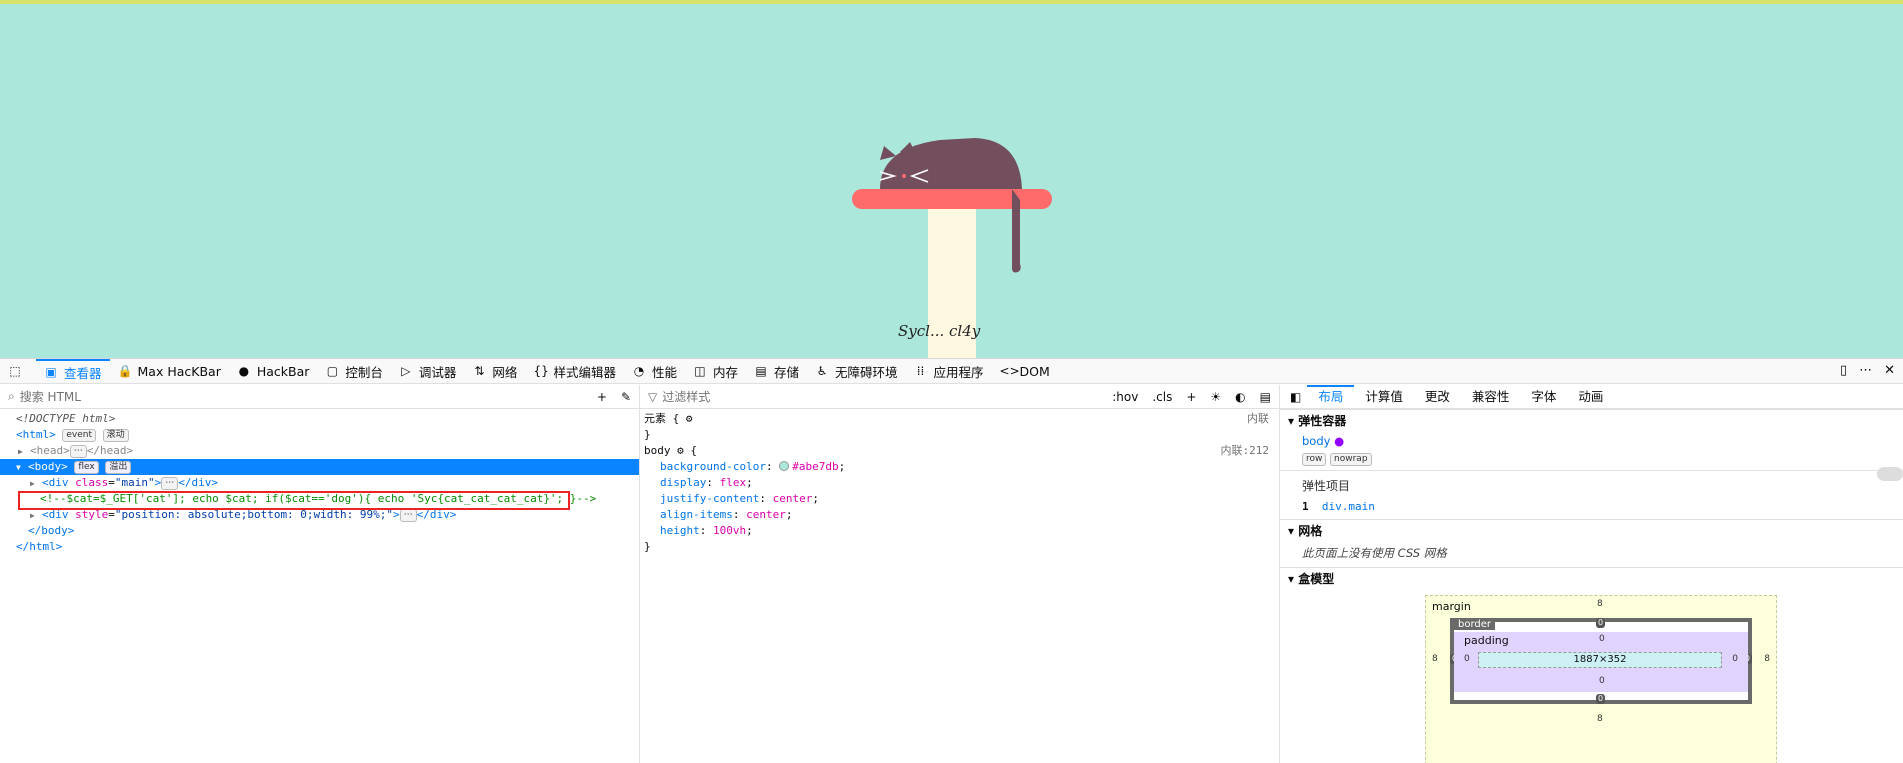 The width and height of the screenshot is (1903, 763). I want to click on grid-header: ▾ 网格, so click(1591, 530).